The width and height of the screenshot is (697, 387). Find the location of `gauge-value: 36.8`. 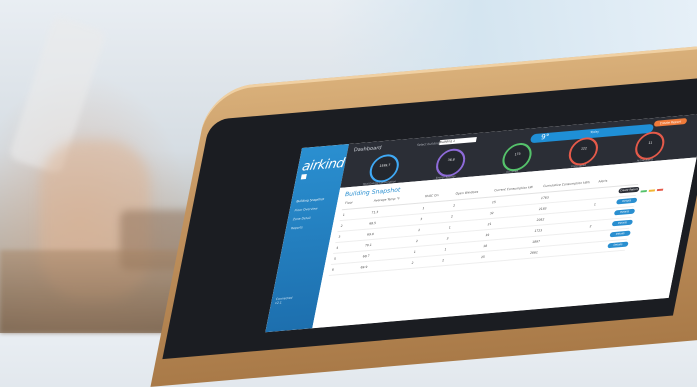

gauge-value: 36.8 is located at coordinates (451, 160).